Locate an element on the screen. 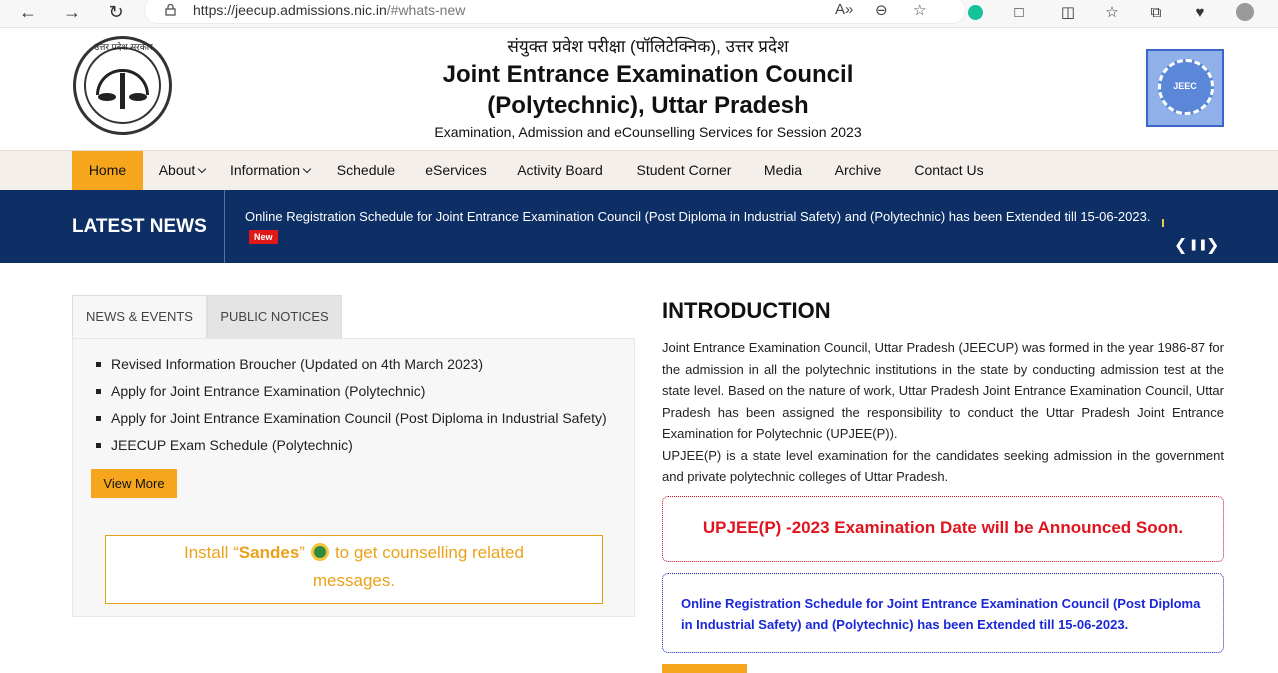  site-title-line2: (Polytechnic), Uttar Pradesh is located at coordinates (648, 105).